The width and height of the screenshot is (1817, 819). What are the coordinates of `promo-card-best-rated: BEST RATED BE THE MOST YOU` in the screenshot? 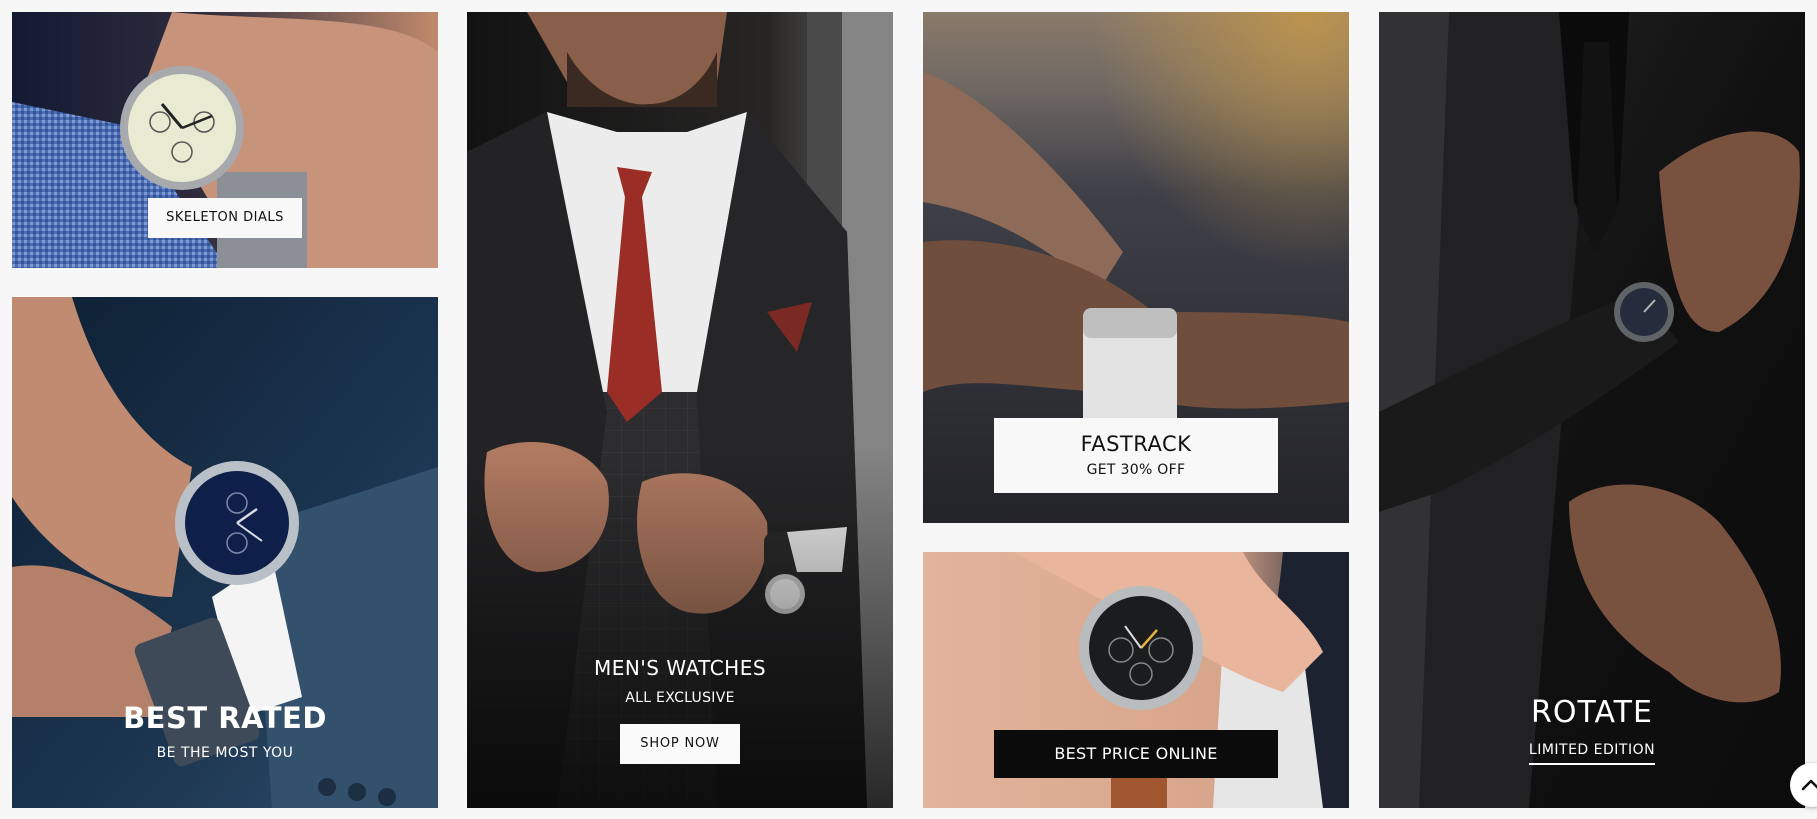 It's located at (225, 552).